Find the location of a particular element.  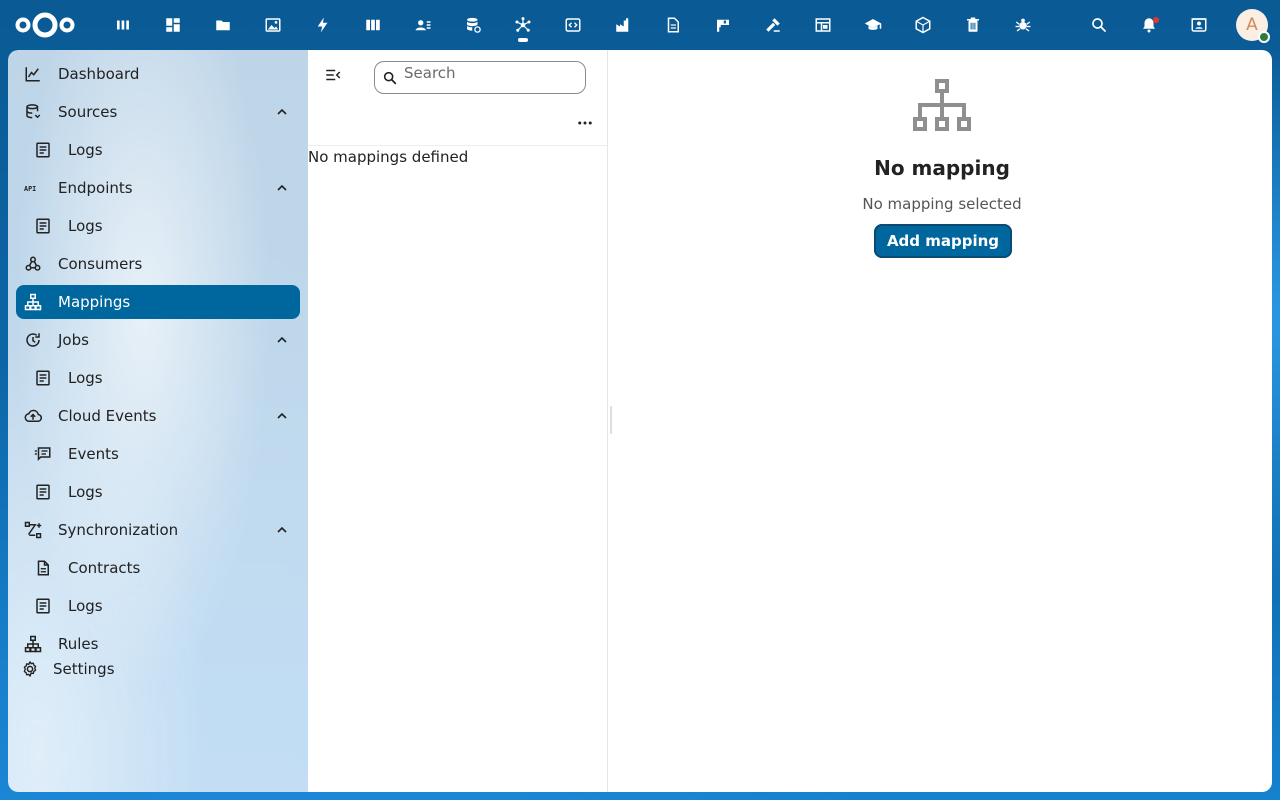

toggle-navigation-button is located at coordinates (333, 75).